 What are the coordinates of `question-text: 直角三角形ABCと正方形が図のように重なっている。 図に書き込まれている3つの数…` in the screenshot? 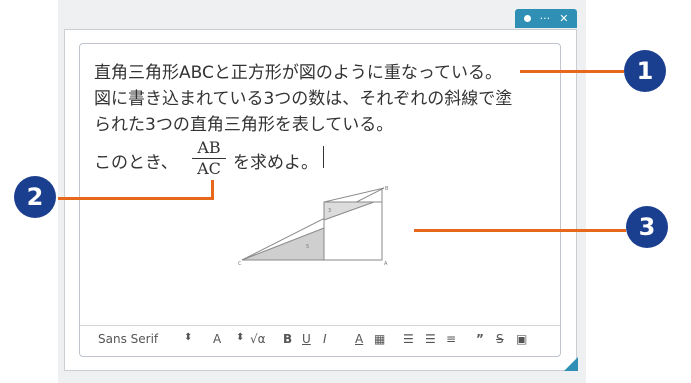 It's located at (314, 99).